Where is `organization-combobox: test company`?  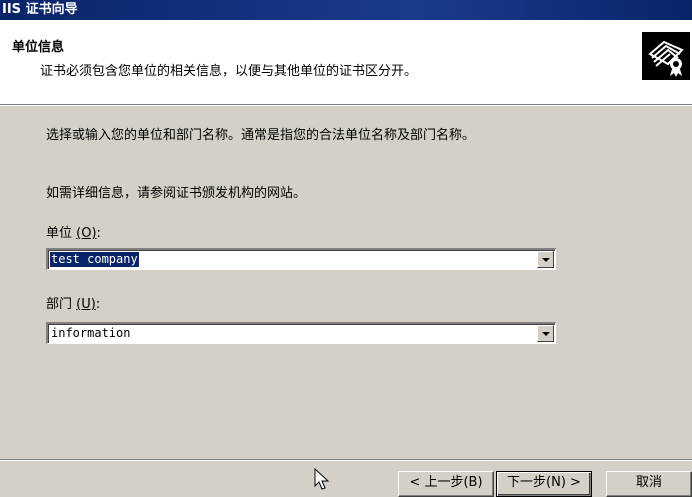 organization-combobox: test company is located at coordinates (301, 259).